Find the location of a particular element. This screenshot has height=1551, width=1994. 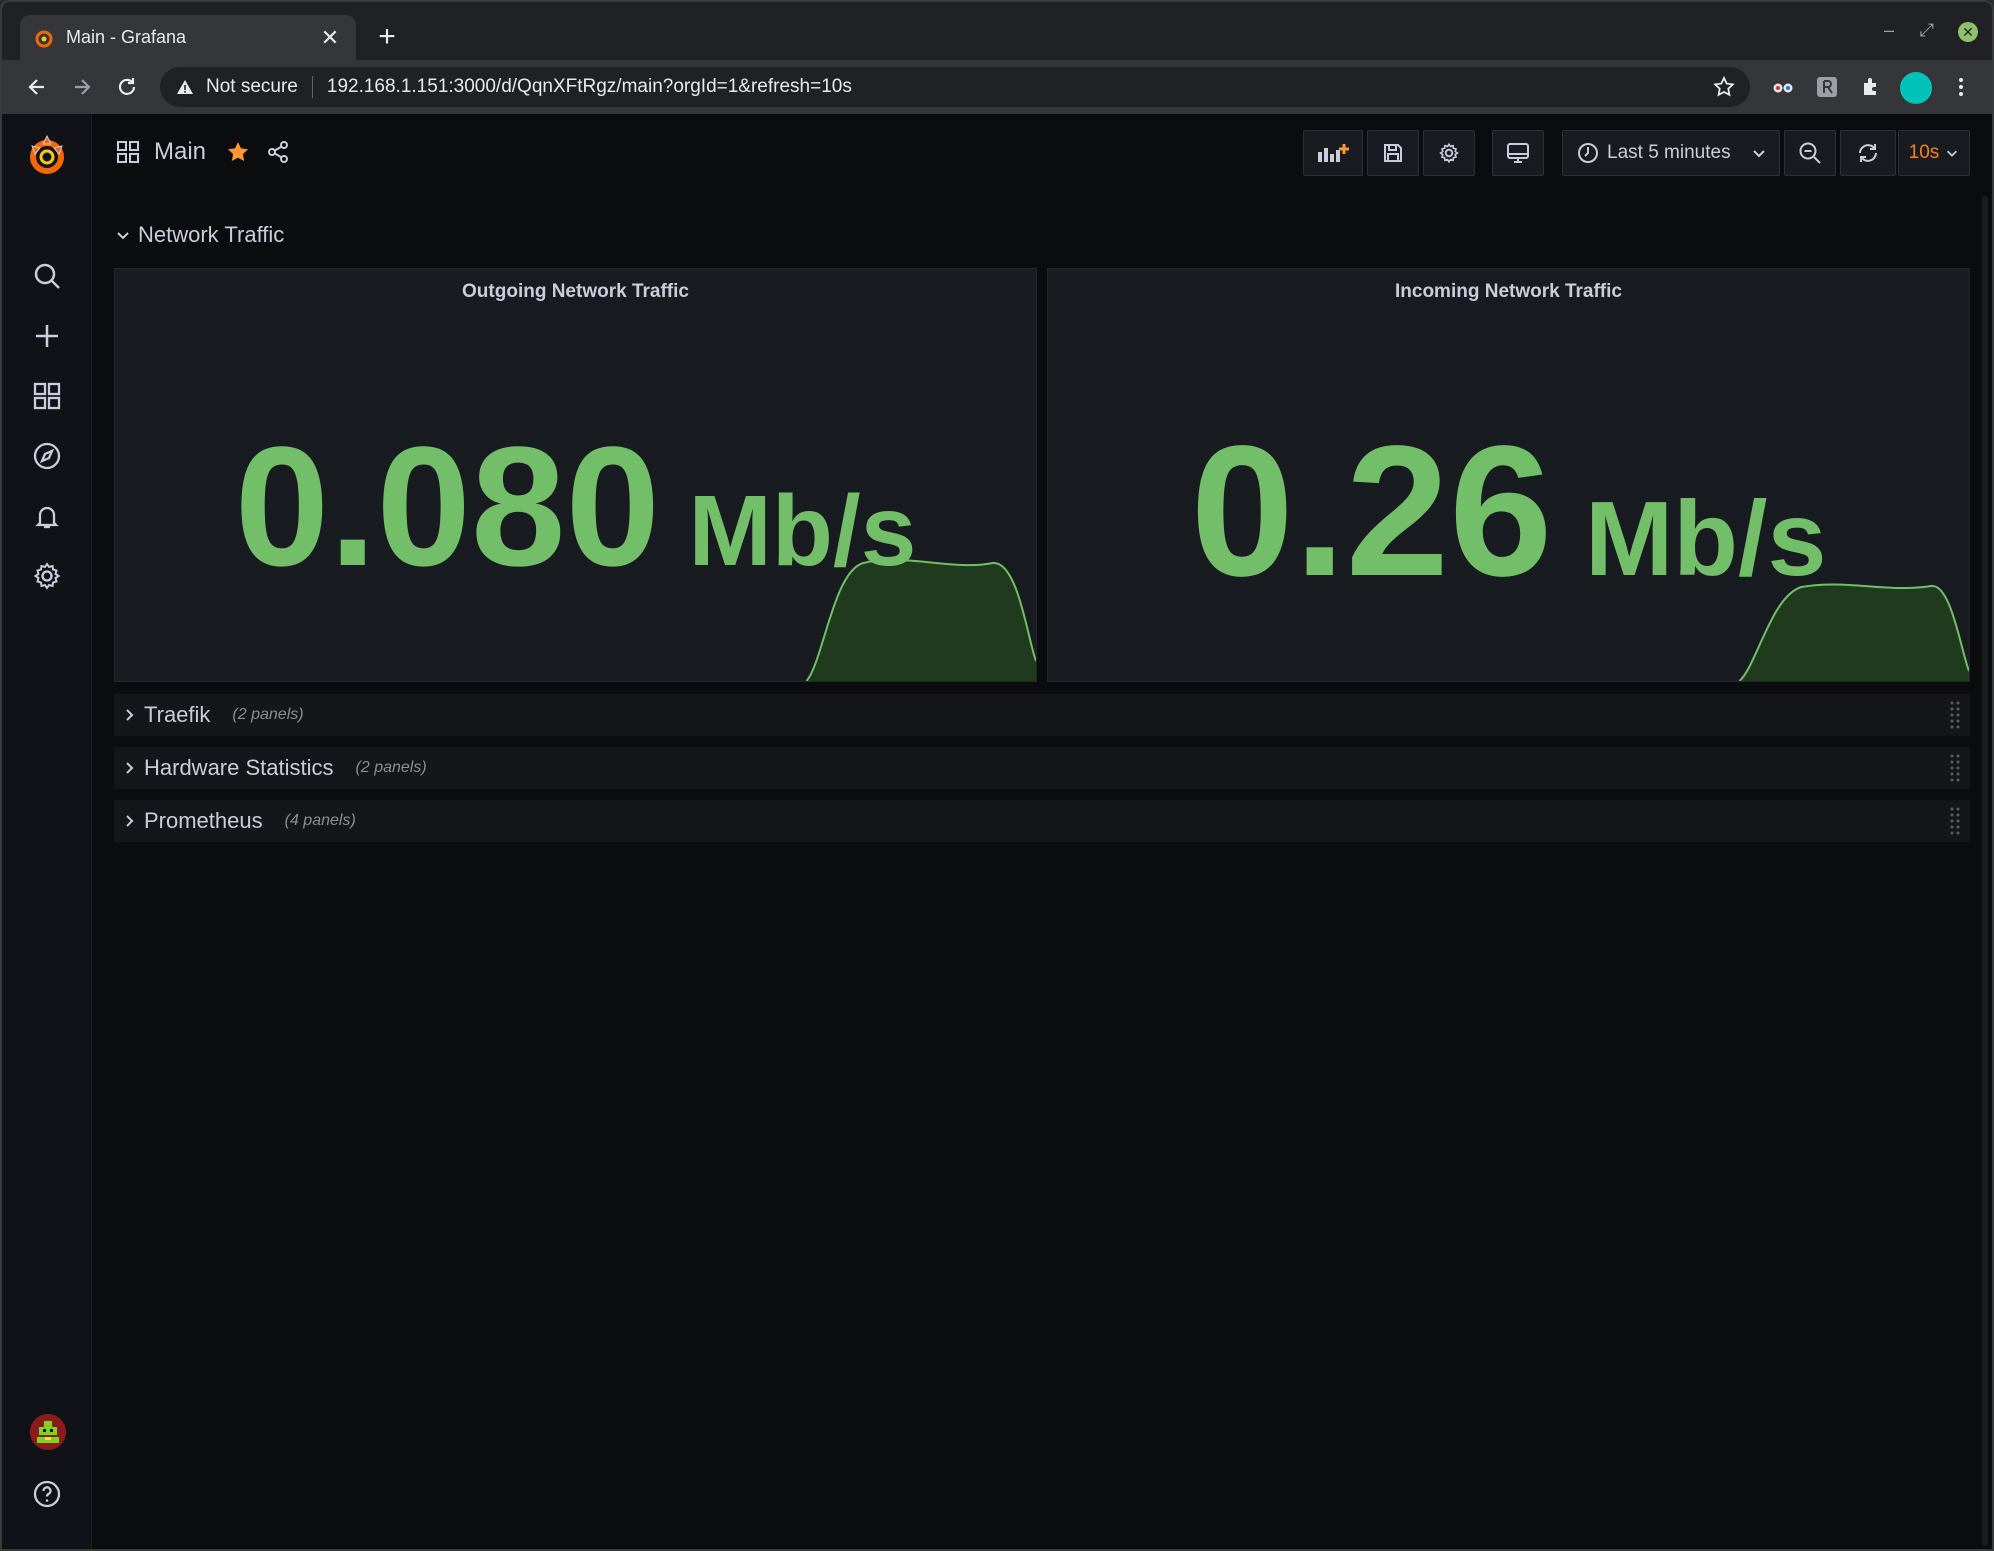

side-menu-configuration is located at coordinates (47, 576).